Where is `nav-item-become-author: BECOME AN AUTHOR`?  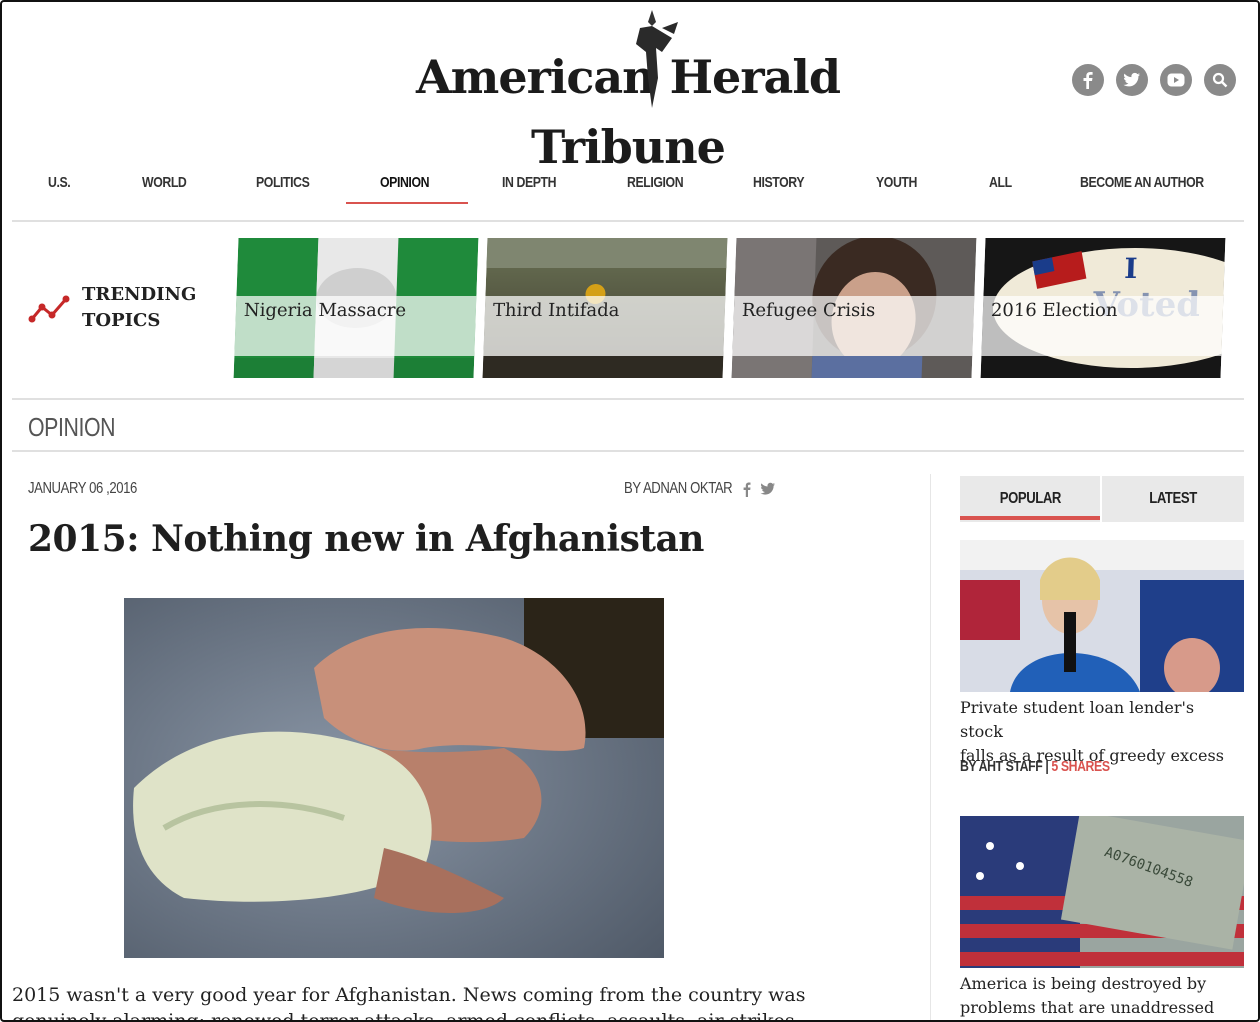
nav-item-become-author: BECOME AN AUTHOR is located at coordinates (1142, 182).